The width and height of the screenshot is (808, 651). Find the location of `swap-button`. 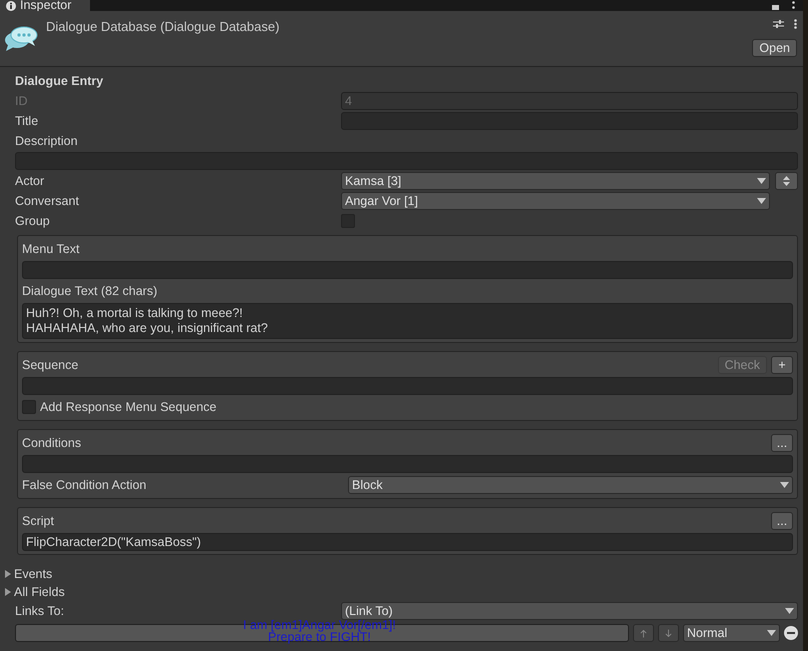

swap-button is located at coordinates (786, 181).